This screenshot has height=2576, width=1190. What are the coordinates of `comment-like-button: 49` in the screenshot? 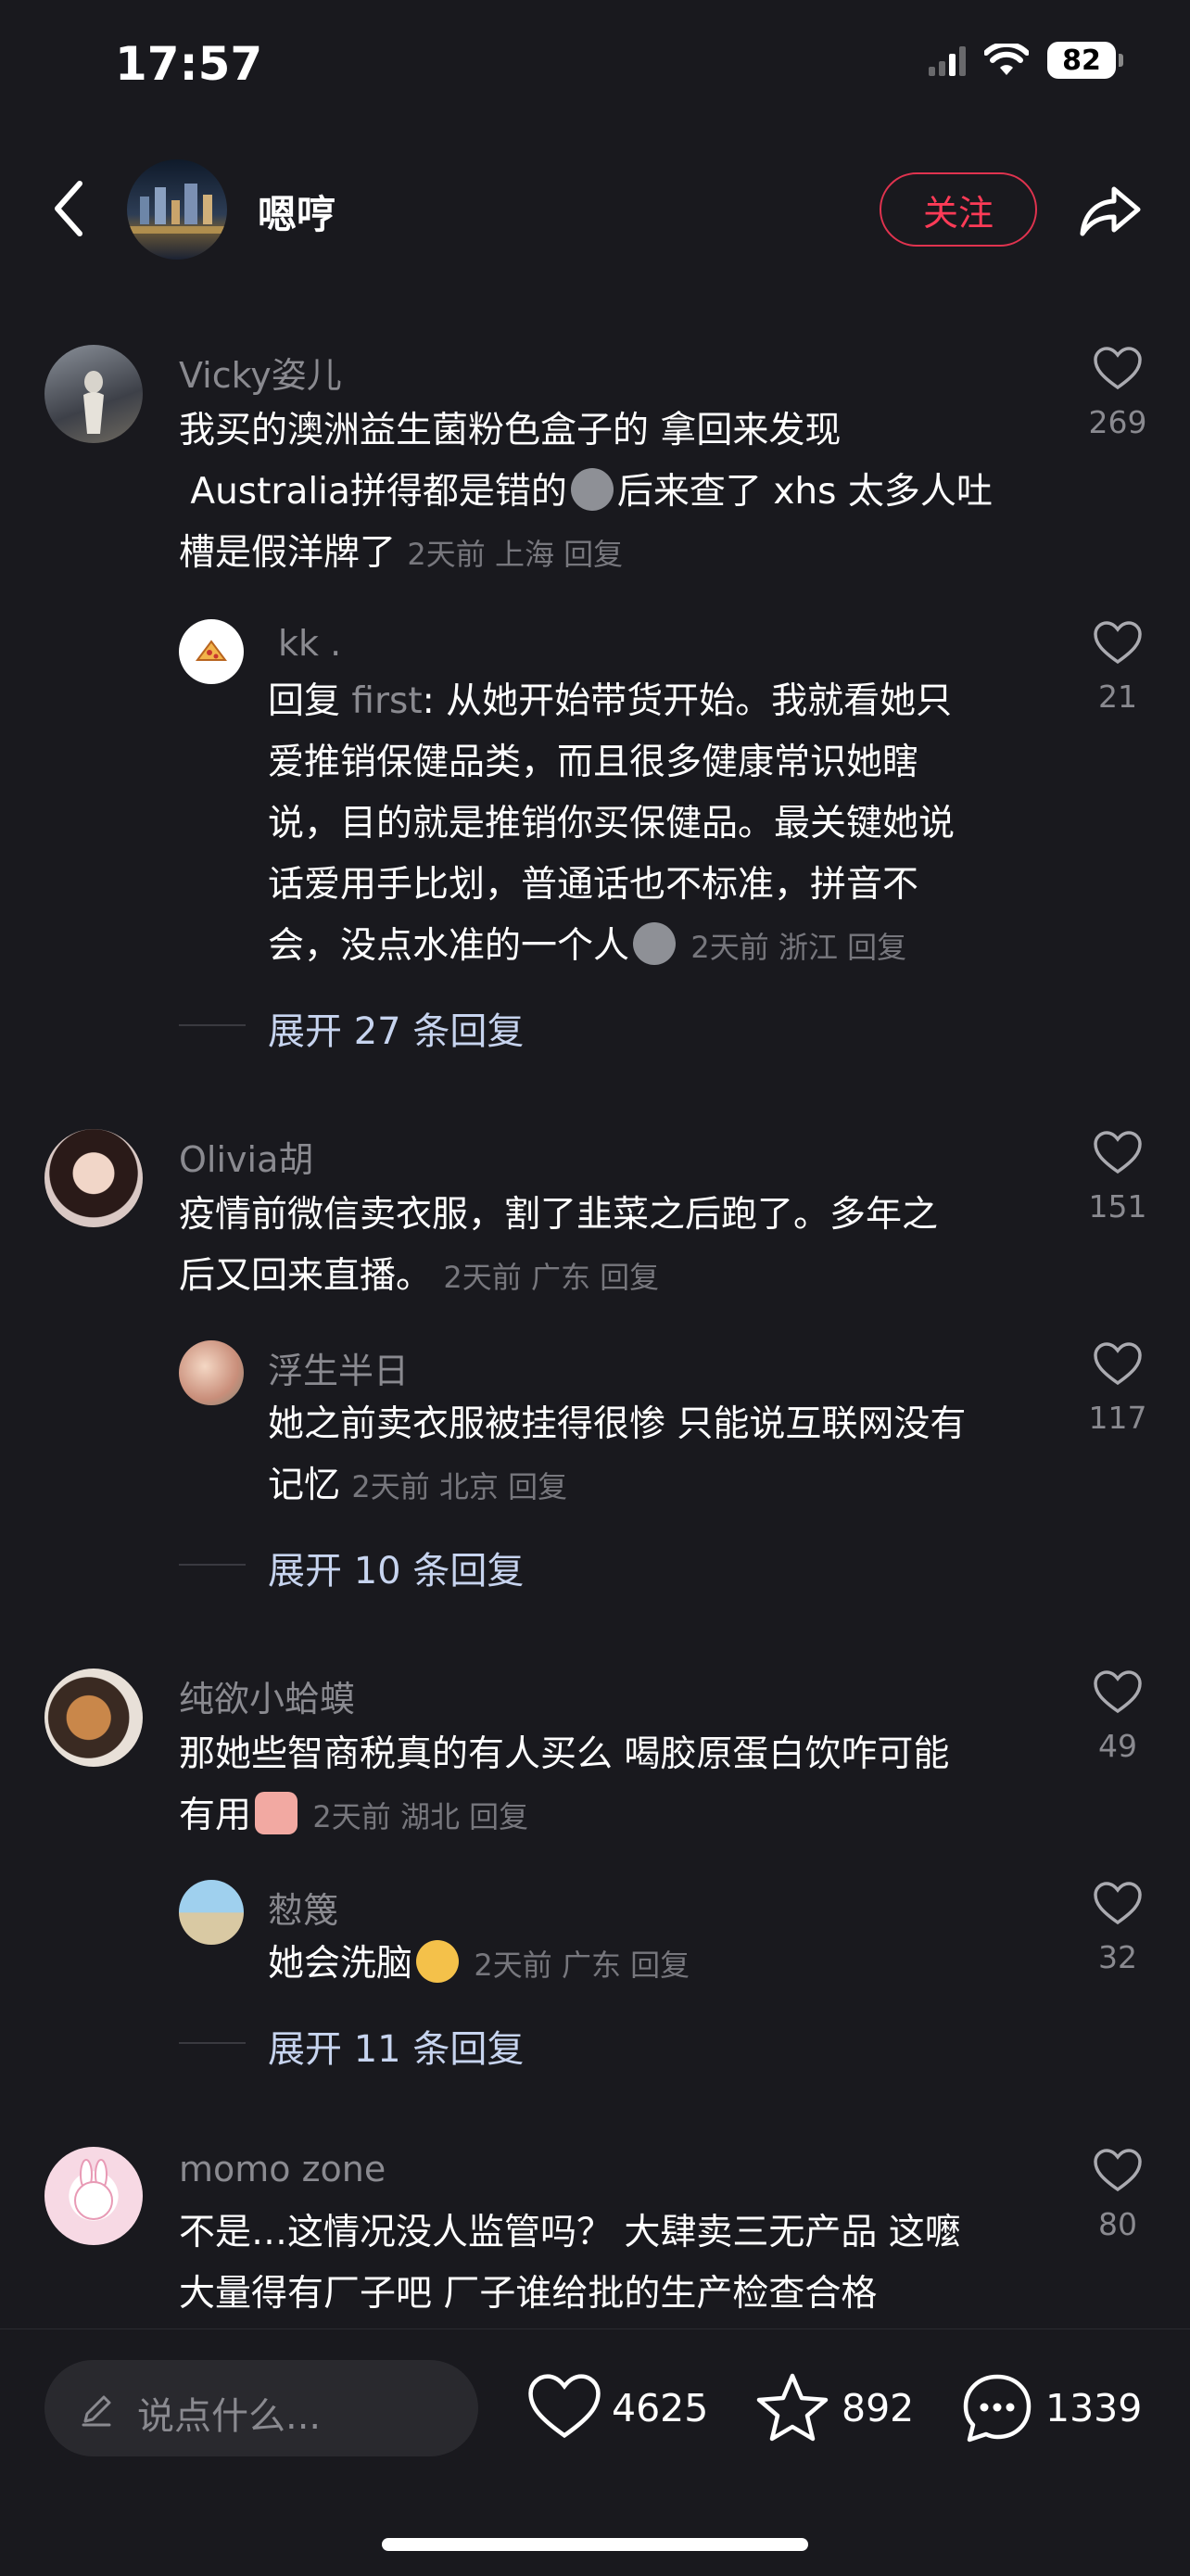 It's located at (1117, 1717).